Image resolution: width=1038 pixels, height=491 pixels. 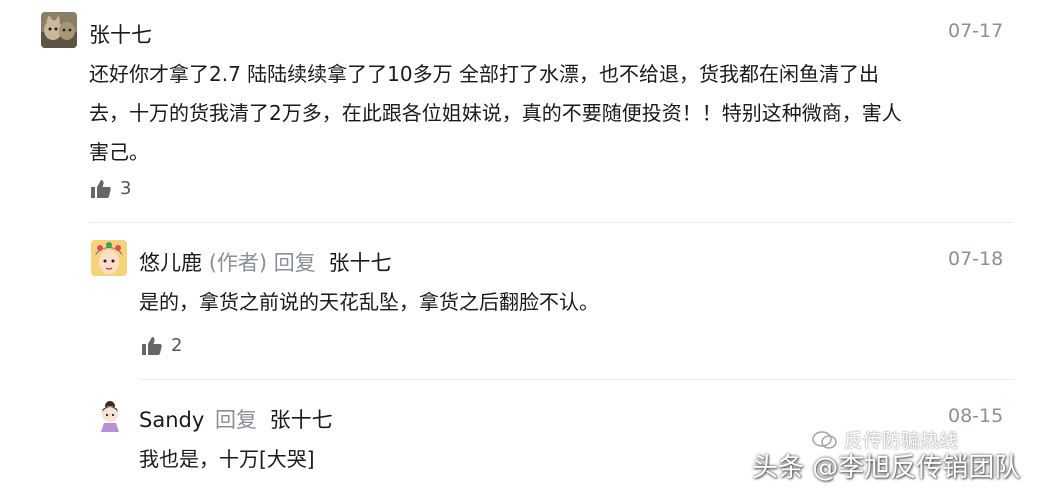 What do you see at coordinates (976, 259) in the screenshot?
I see `reply-date: 07-18` at bounding box center [976, 259].